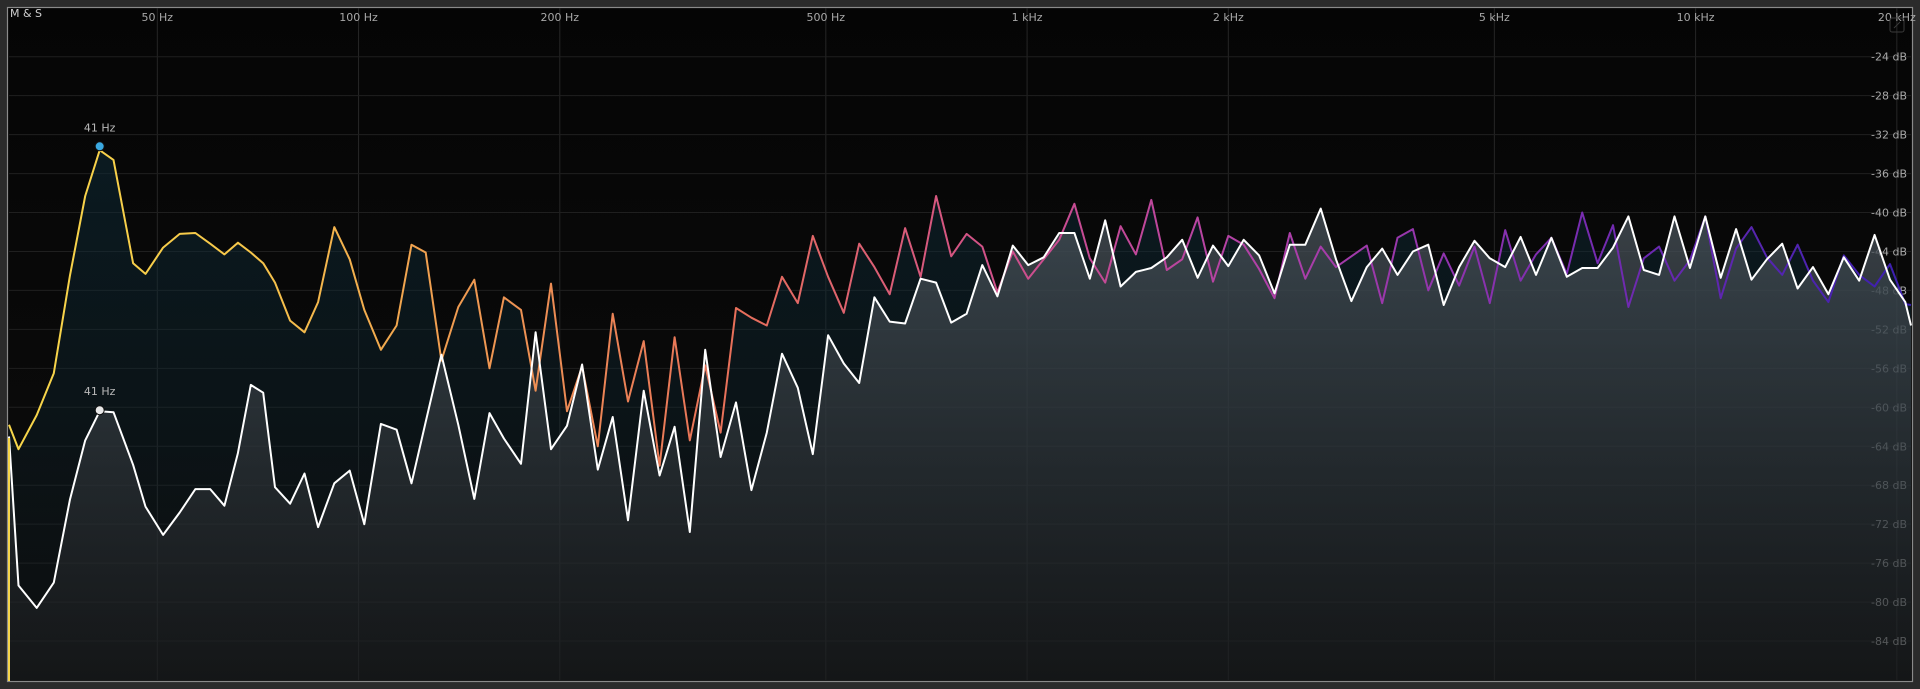  I want to click on x-tick-label: 50 Hz, so click(158, 17).